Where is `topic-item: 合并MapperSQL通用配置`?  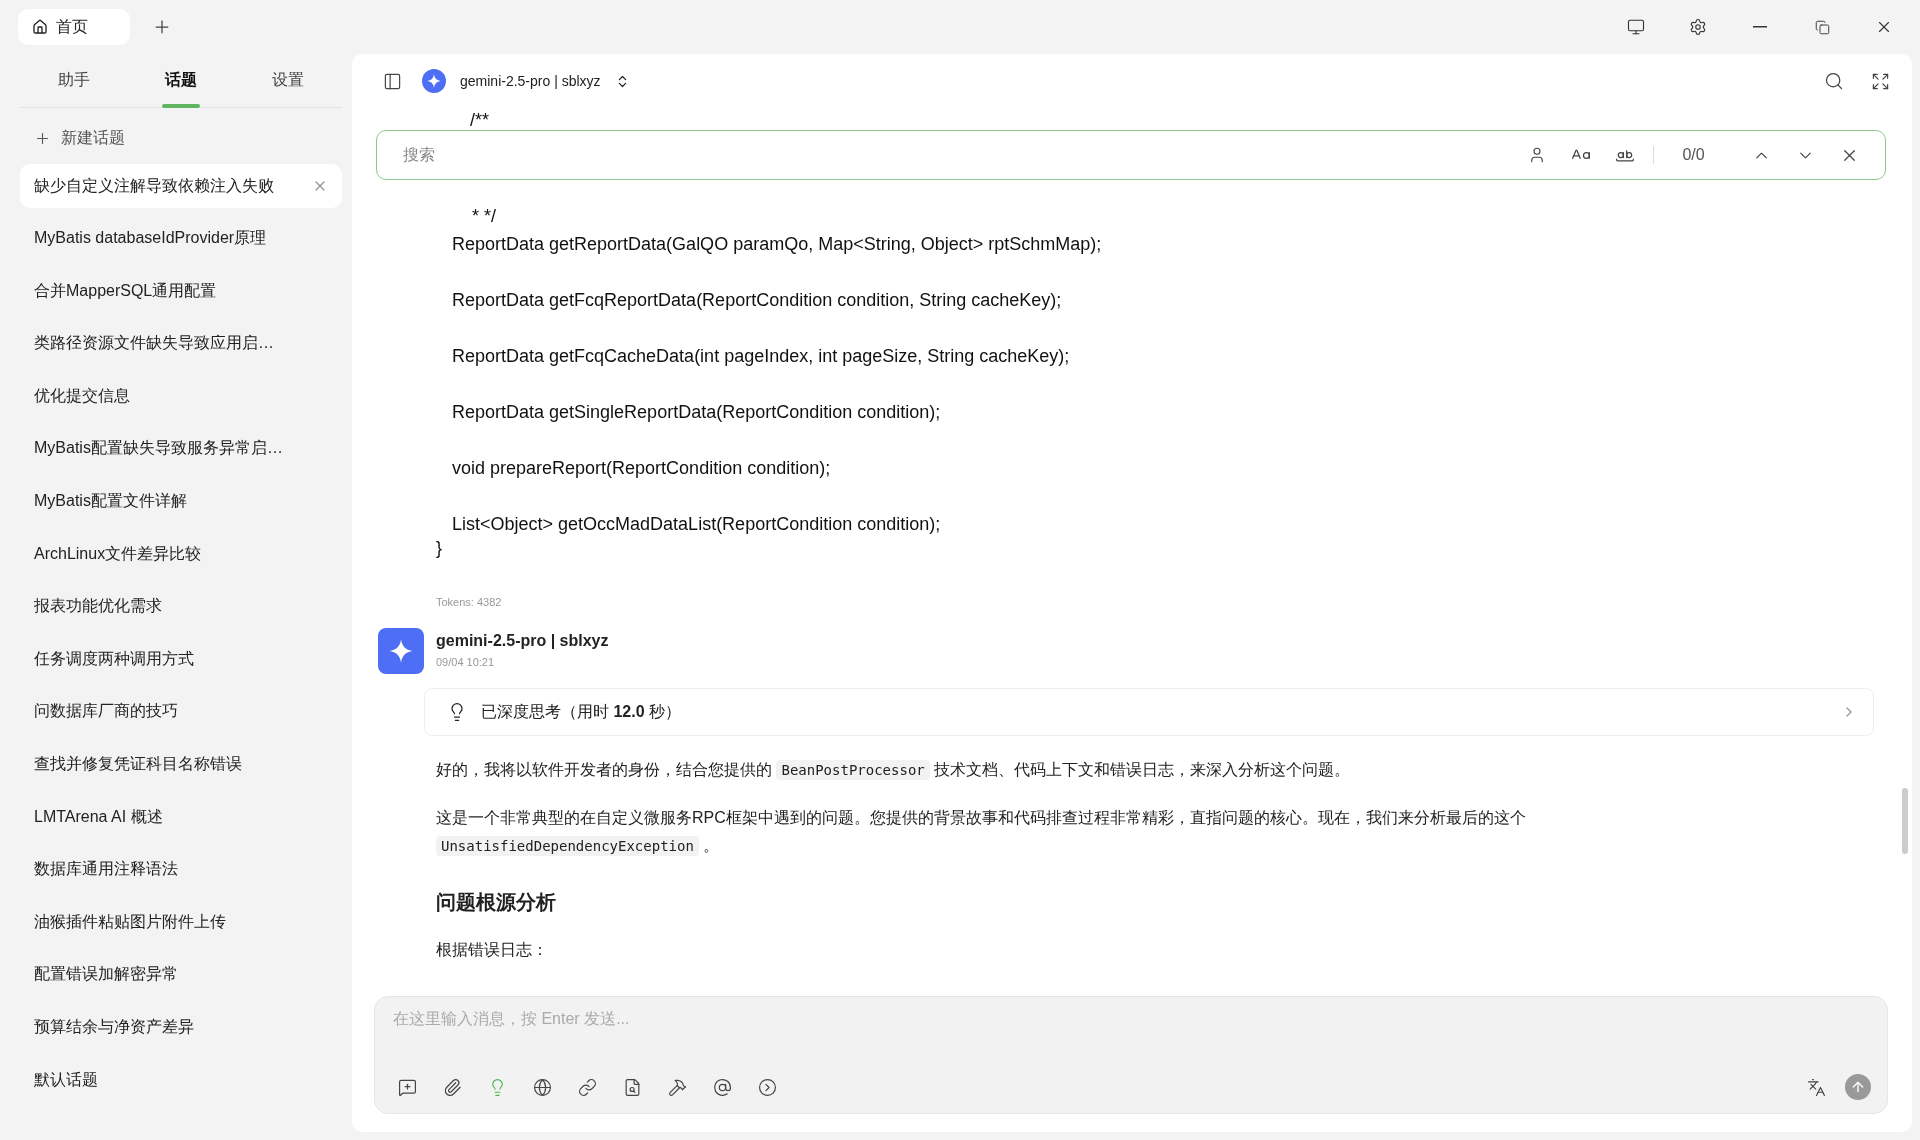
topic-item: 合并MapperSQL通用配置 is located at coordinates (181, 291).